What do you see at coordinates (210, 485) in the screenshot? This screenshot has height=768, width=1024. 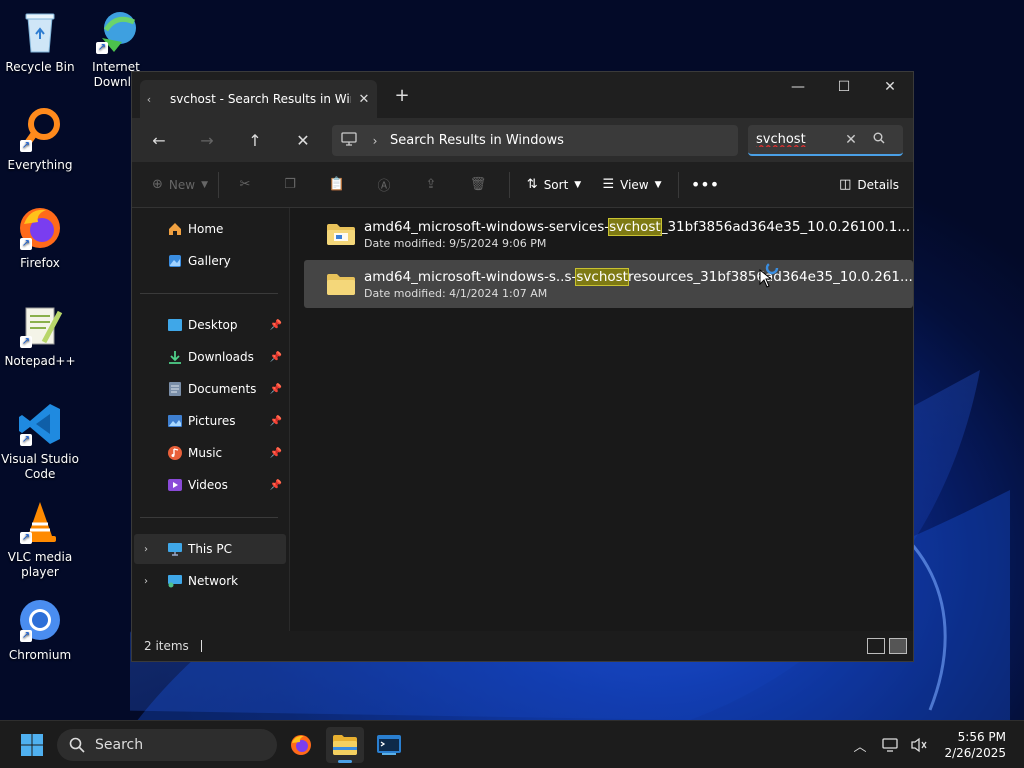 I see `sidebar-item-videos: Videos 📌` at bounding box center [210, 485].